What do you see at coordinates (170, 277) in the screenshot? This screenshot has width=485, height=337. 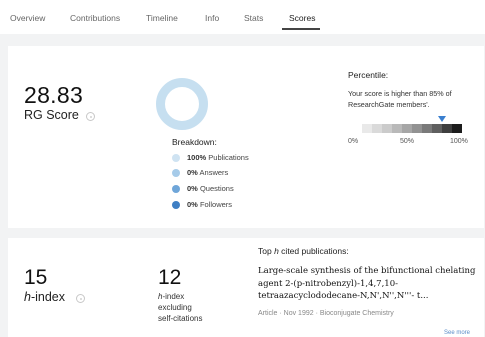 I see `h-index-excluding-value: 12` at bounding box center [170, 277].